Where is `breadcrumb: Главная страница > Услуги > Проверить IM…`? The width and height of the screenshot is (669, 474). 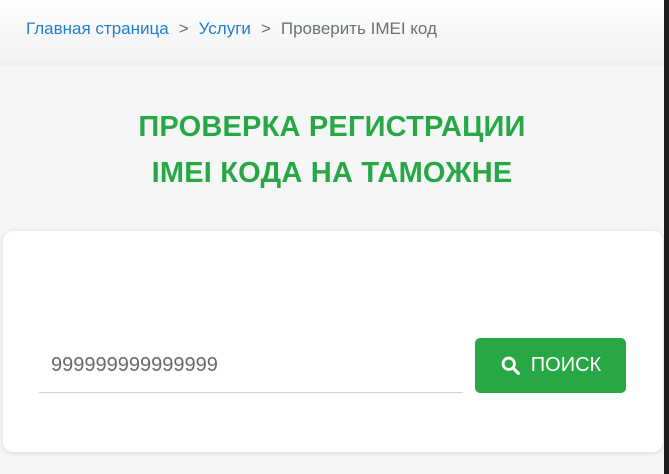
breadcrumb: Главная страница > Услуги > Проверить IM… is located at coordinates (231, 29).